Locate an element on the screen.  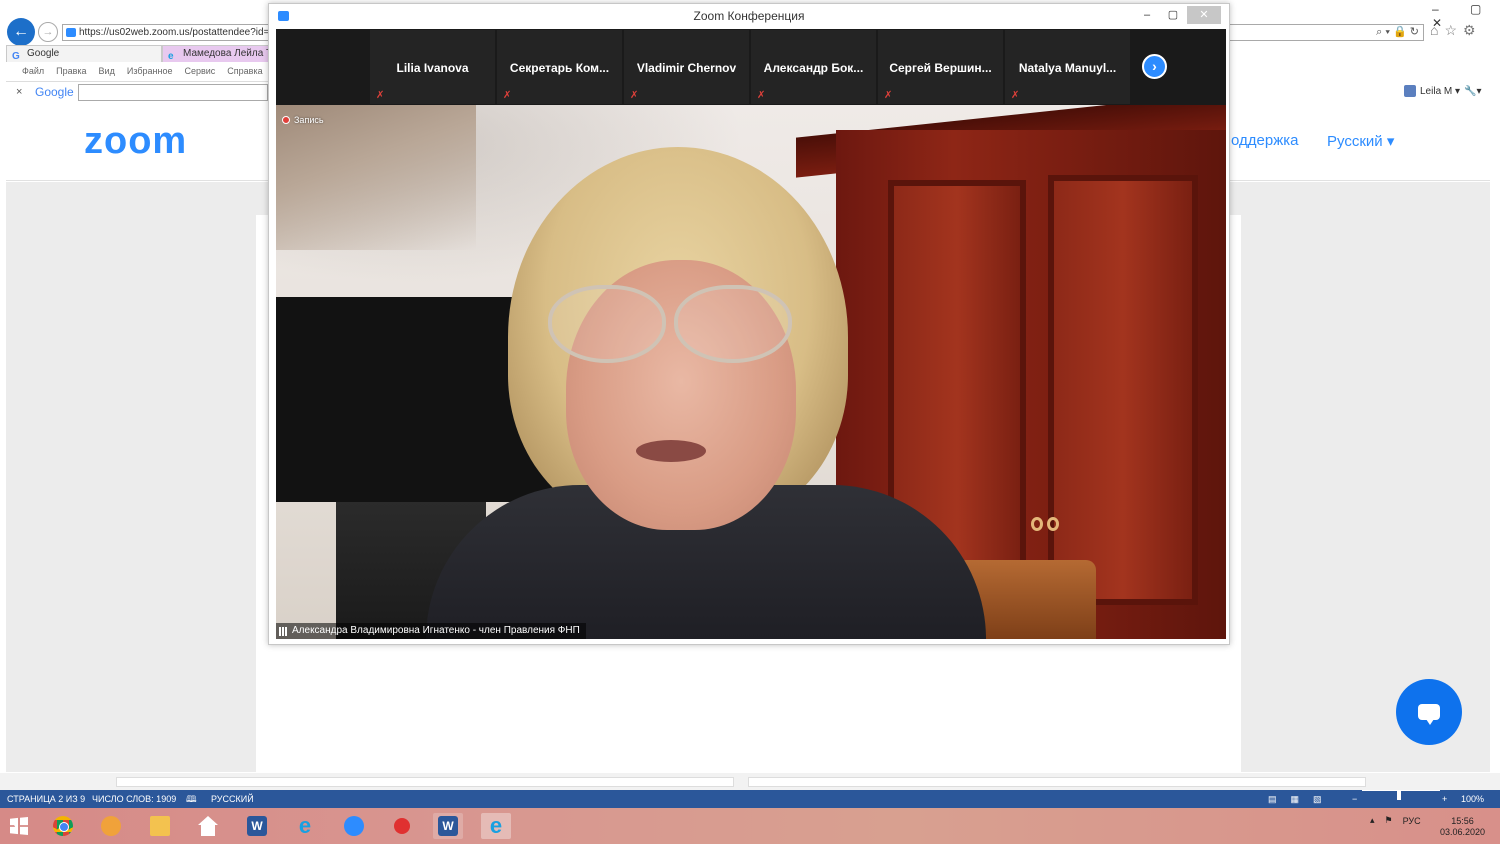
recording-label: Запись is located at coordinates (309, 120).